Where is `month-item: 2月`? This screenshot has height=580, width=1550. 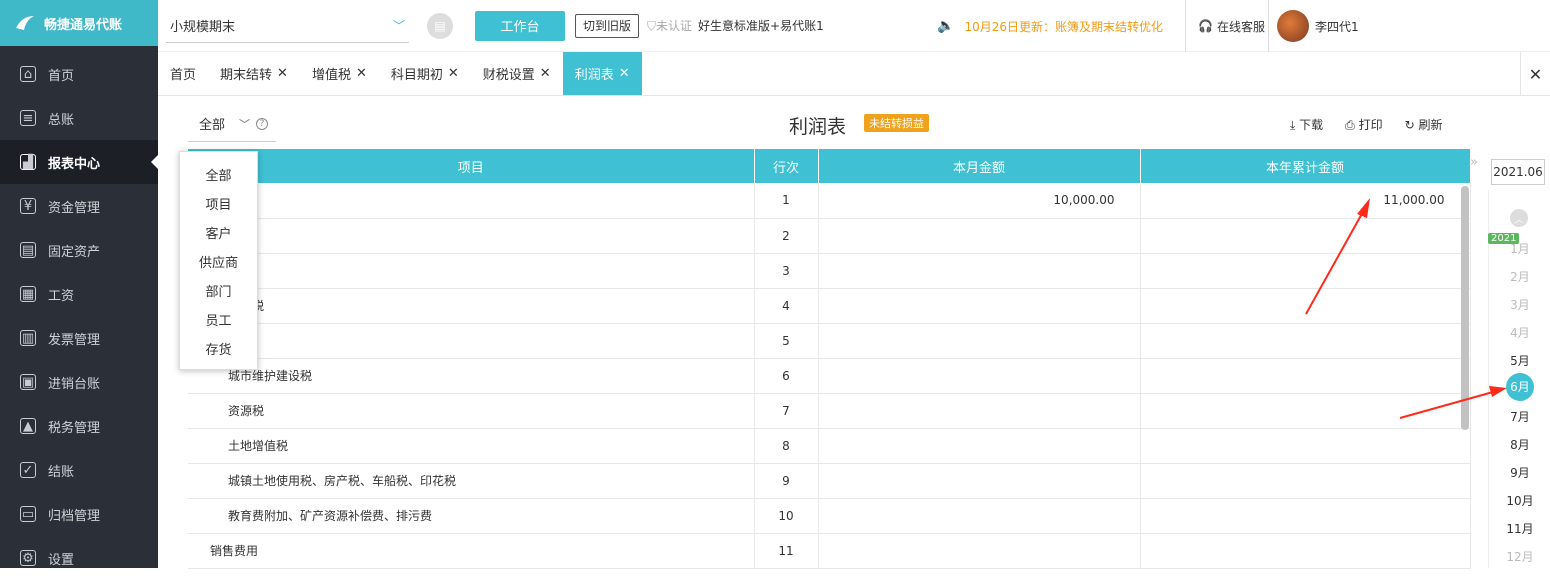
month-item: 2月 is located at coordinates (1520, 276).